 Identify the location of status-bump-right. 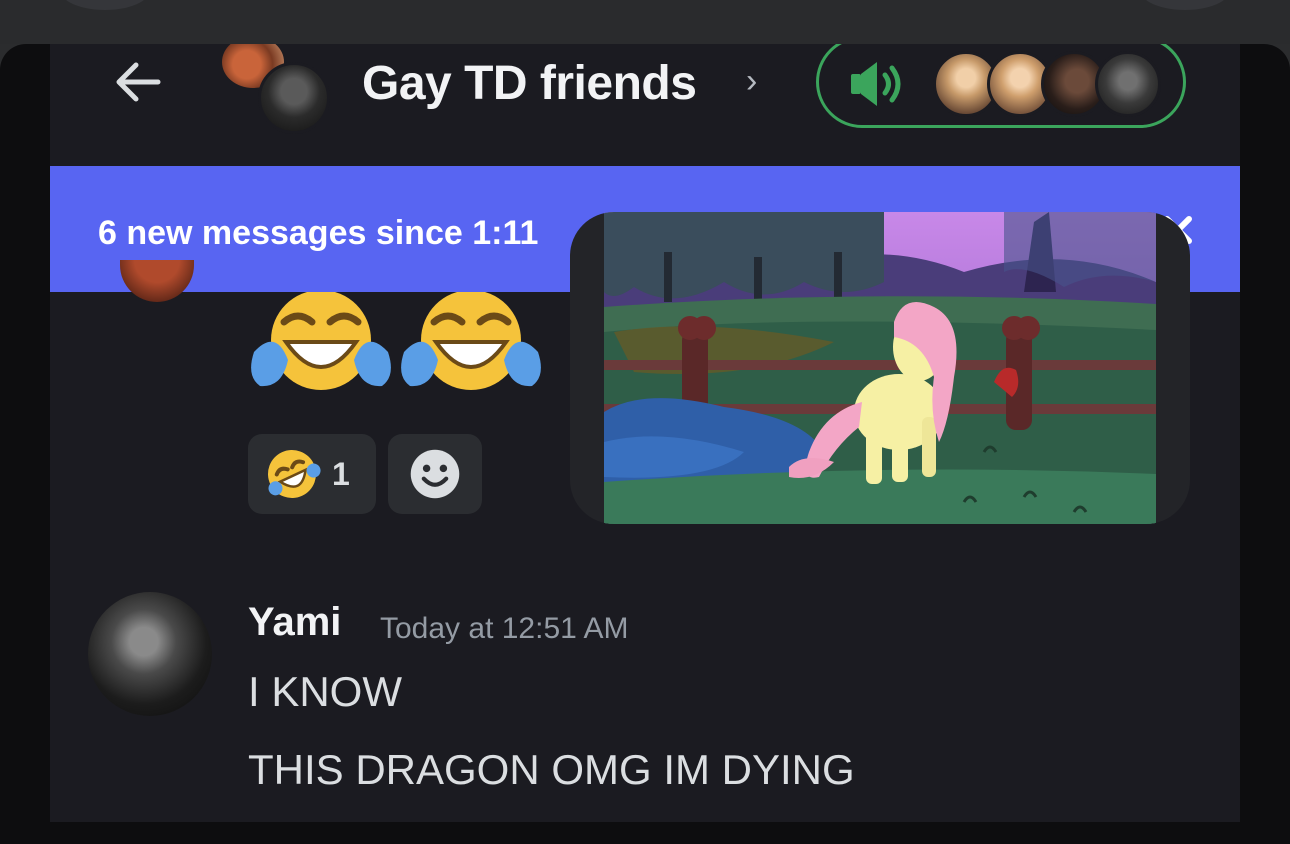
(1185, 5).